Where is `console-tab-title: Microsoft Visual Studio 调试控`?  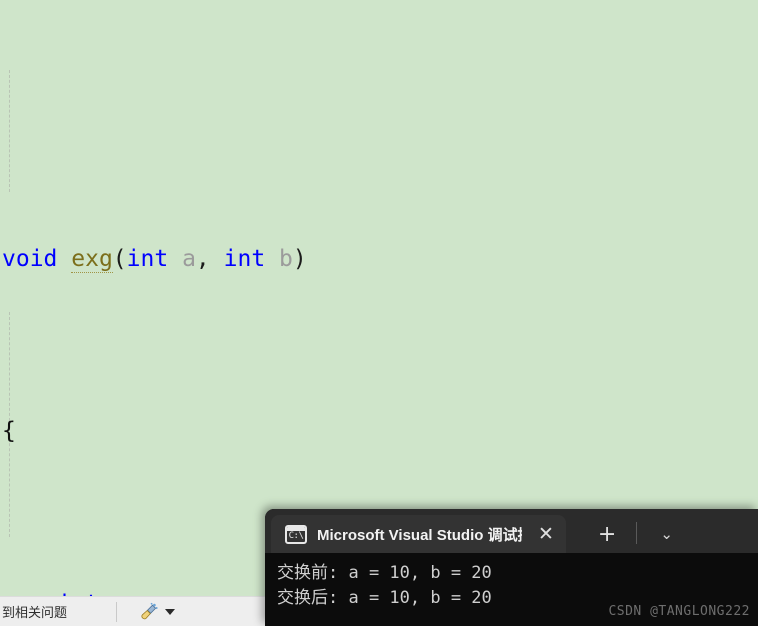
console-tab-title: Microsoft Visual Studio 调试控 is located at coordinates (419, 535).